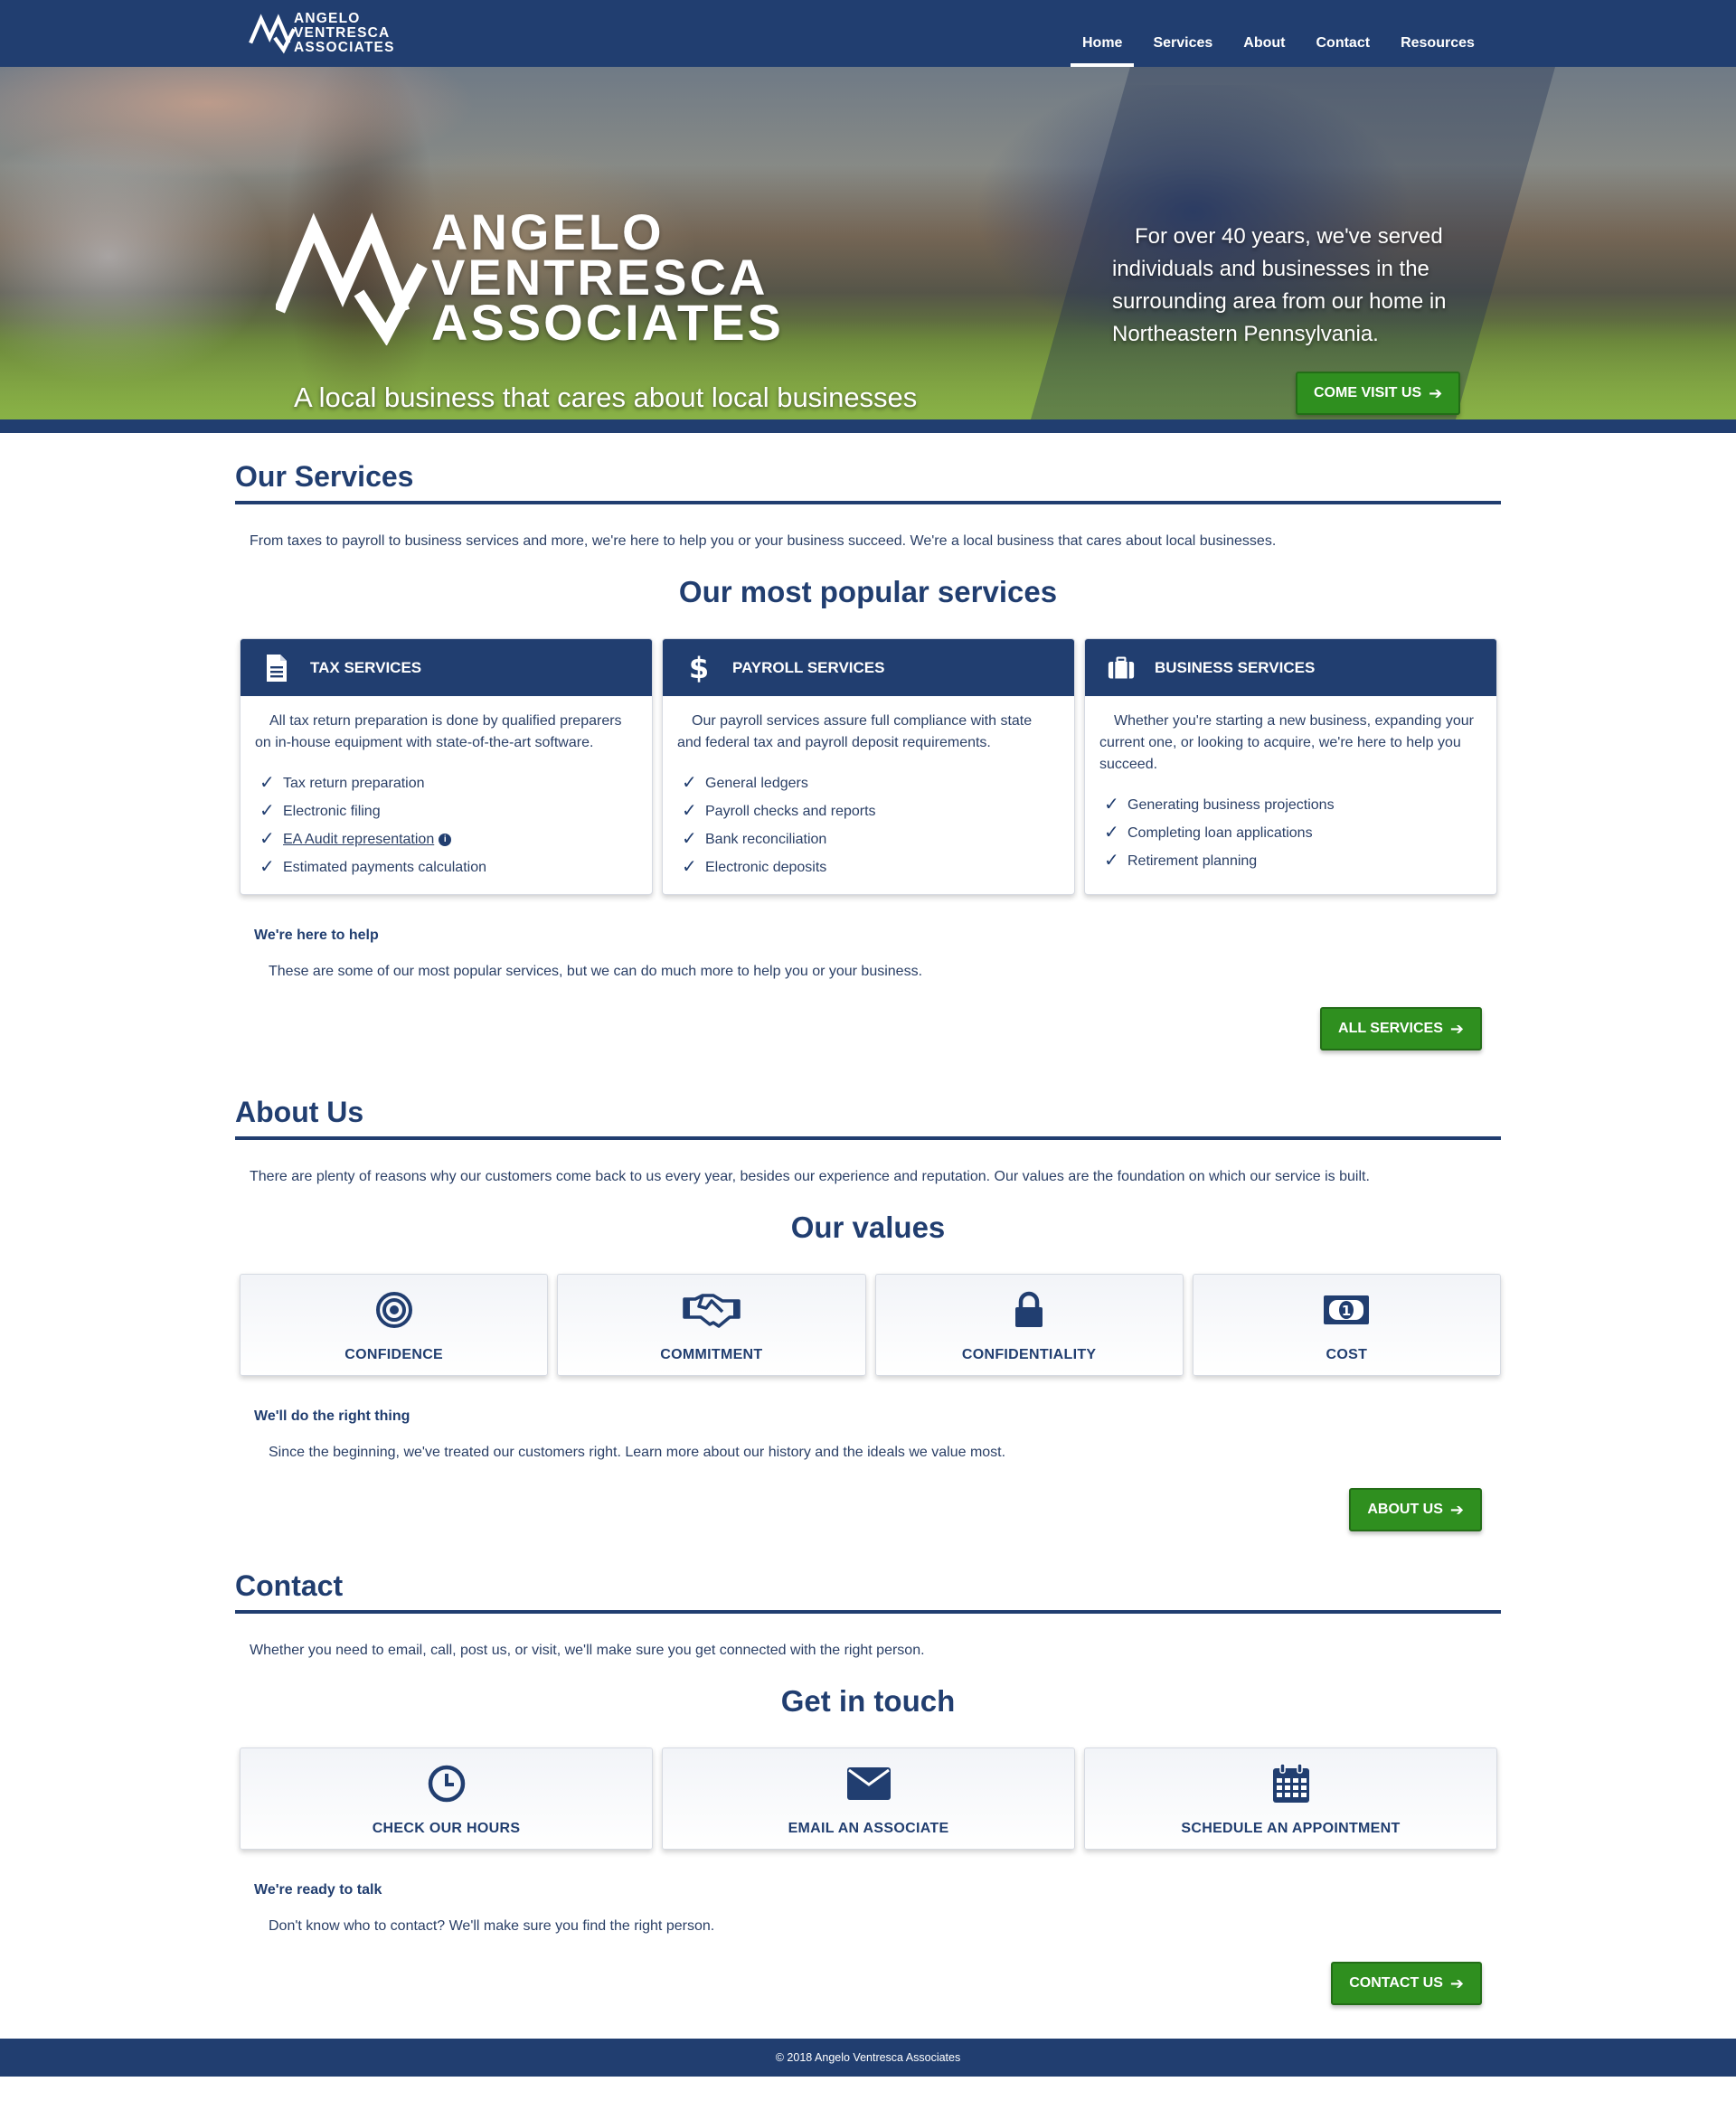 This screenshot has width=1736, height=2110. Describe the element at coordinates (869, 1828) in the screenshot. I see `contact-tile-label: EMAIL AN ASSOCIATE` at that location.